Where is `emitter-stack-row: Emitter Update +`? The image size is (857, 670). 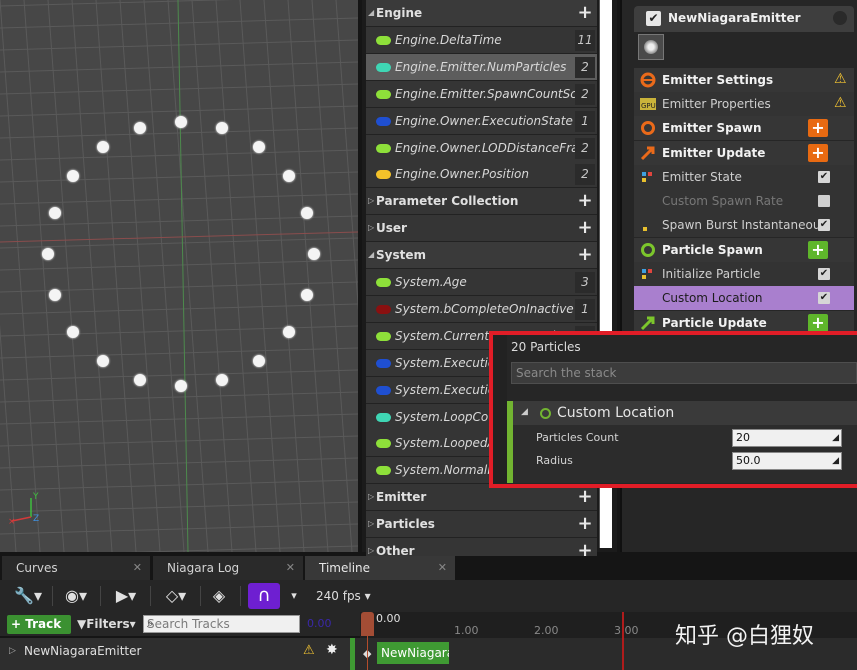 emitter-stack-row: Emitter Update + is located at coordinates (744, 153).